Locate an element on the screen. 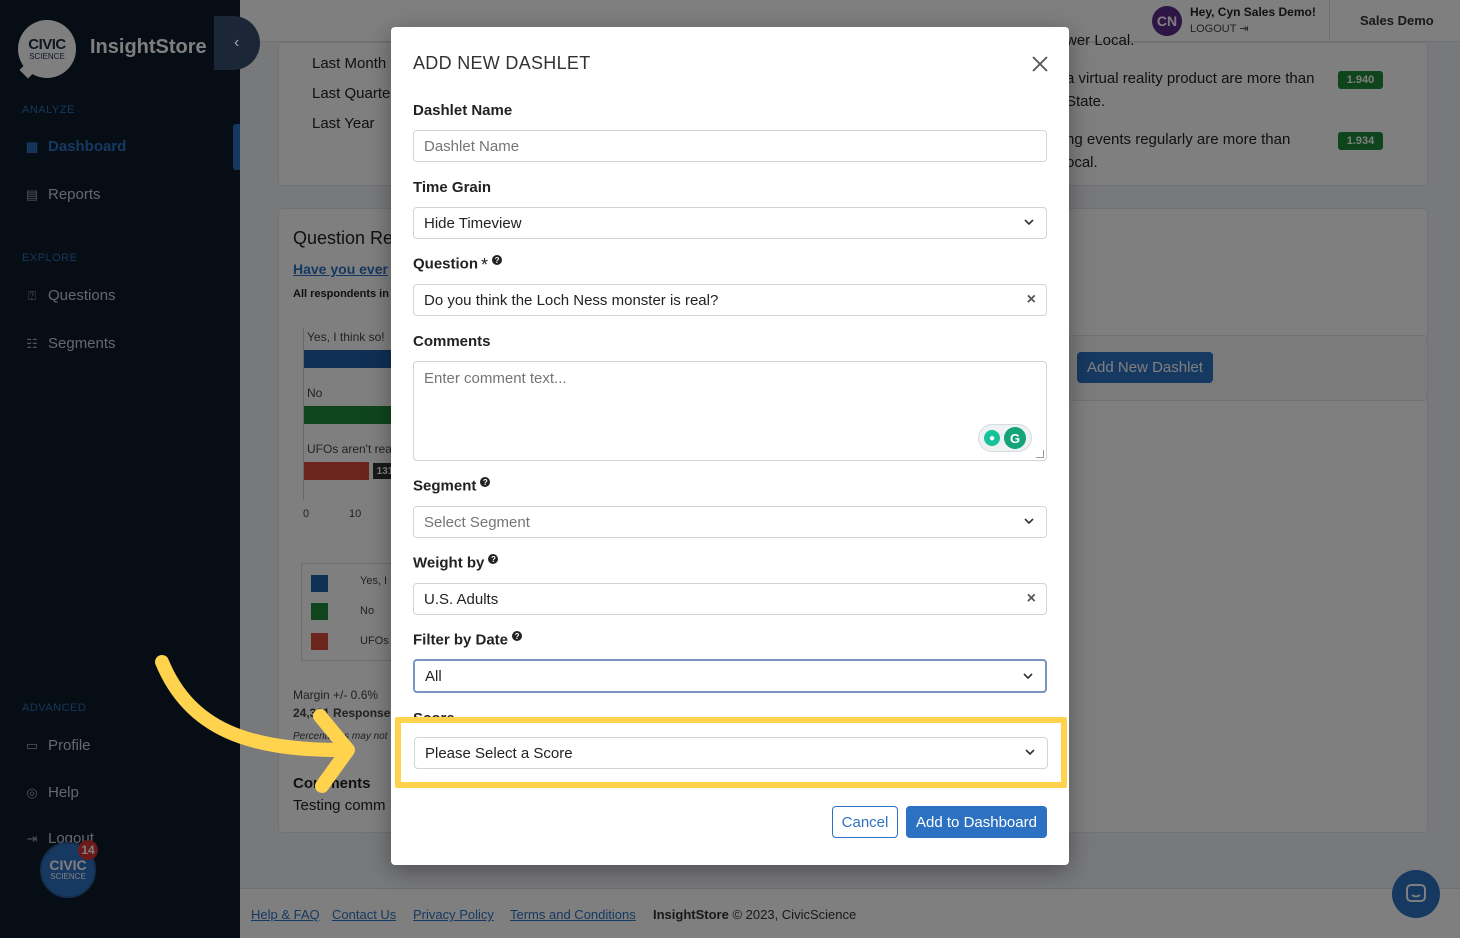 The image size is (1460, 938). required-asterisk: * is located at coordinates (485, 265).